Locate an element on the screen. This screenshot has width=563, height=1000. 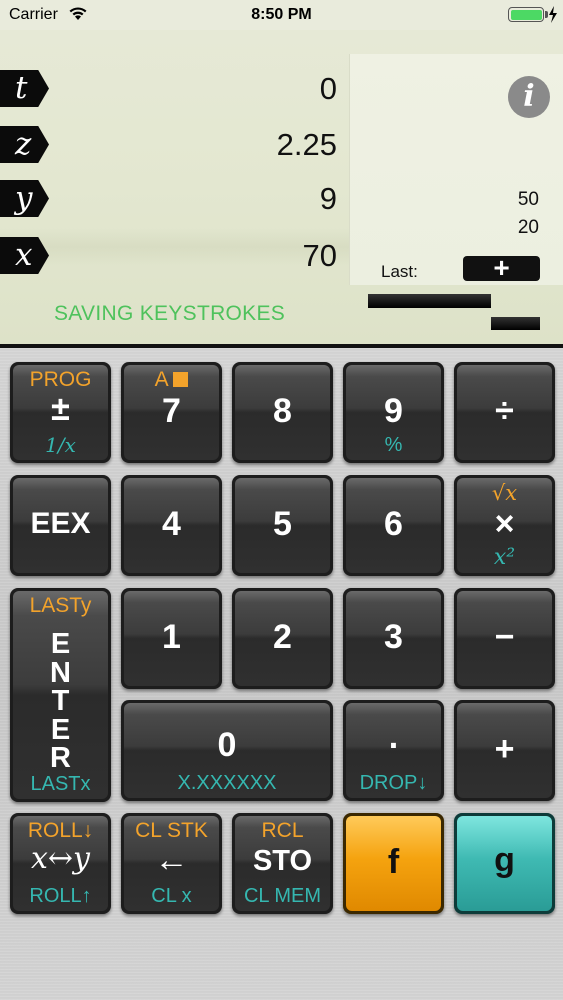
key-label: 5 is located at coordinates (282, 524).